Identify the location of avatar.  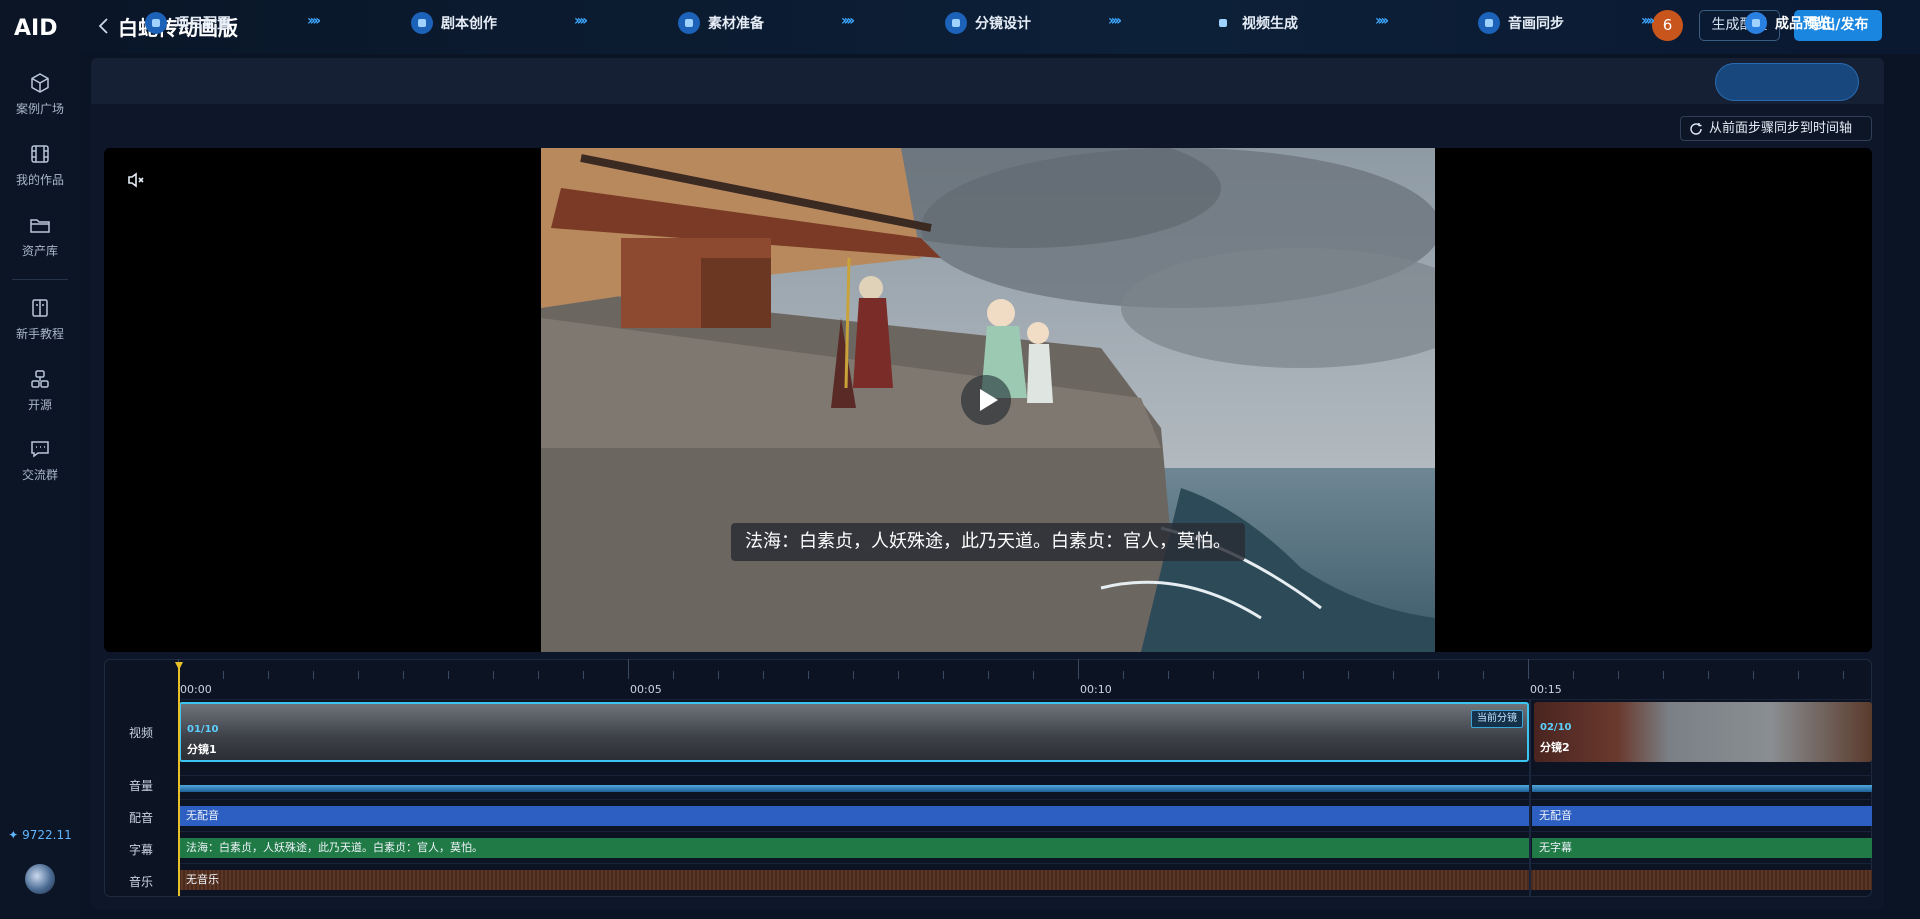
(40, 879).